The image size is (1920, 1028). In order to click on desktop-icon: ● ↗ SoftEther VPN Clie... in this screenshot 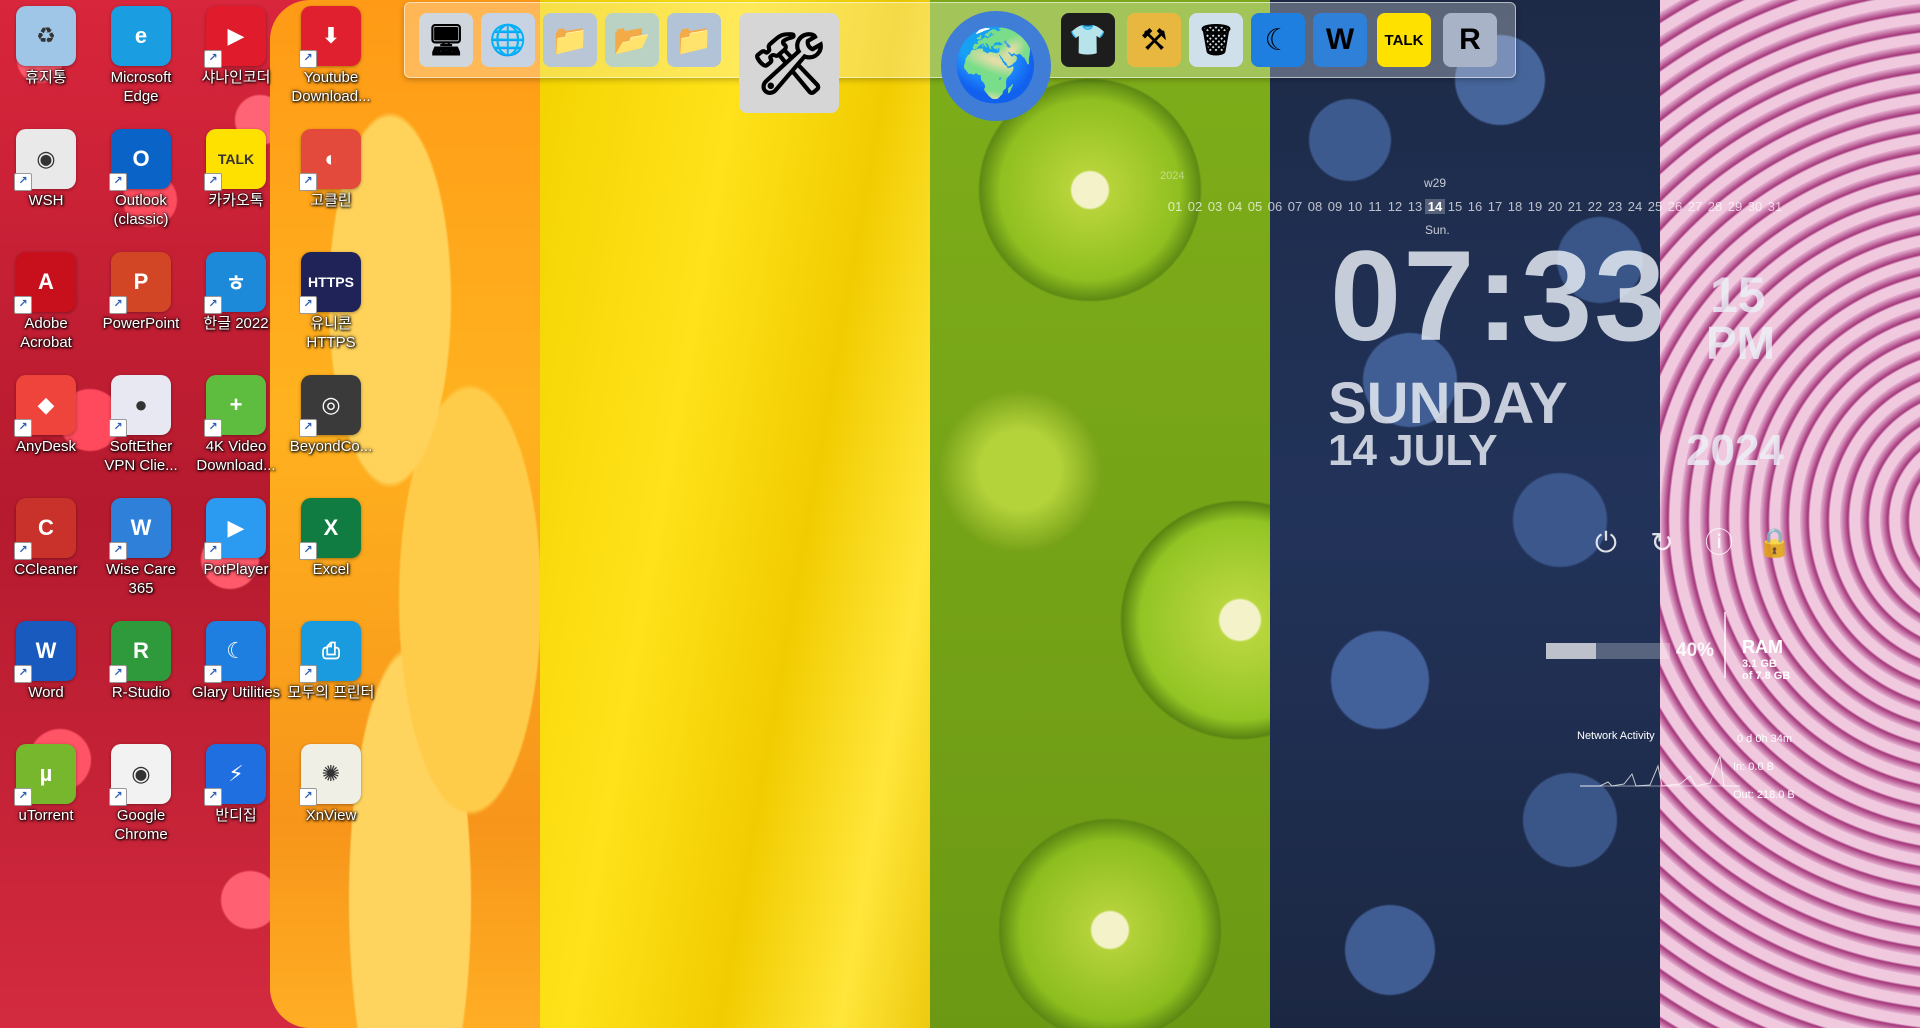, I will do `click(141, 422)`.